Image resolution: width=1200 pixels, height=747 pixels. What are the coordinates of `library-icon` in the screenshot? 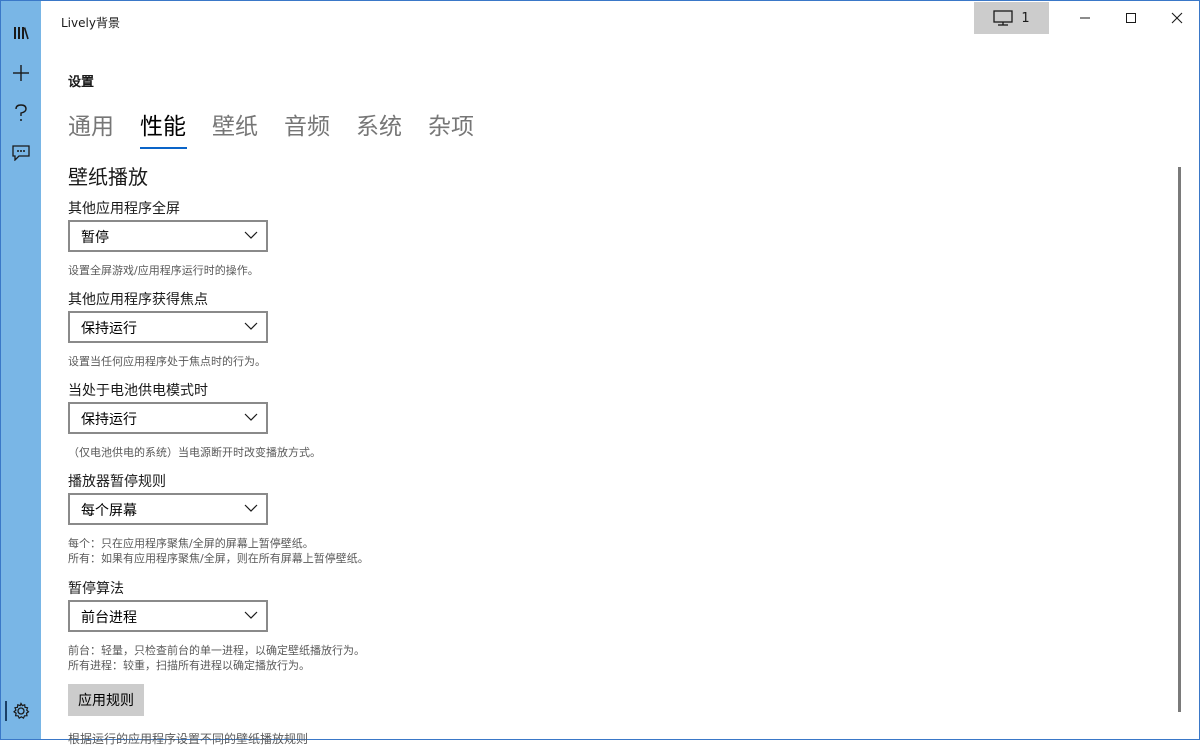 It's located at (21, 33).